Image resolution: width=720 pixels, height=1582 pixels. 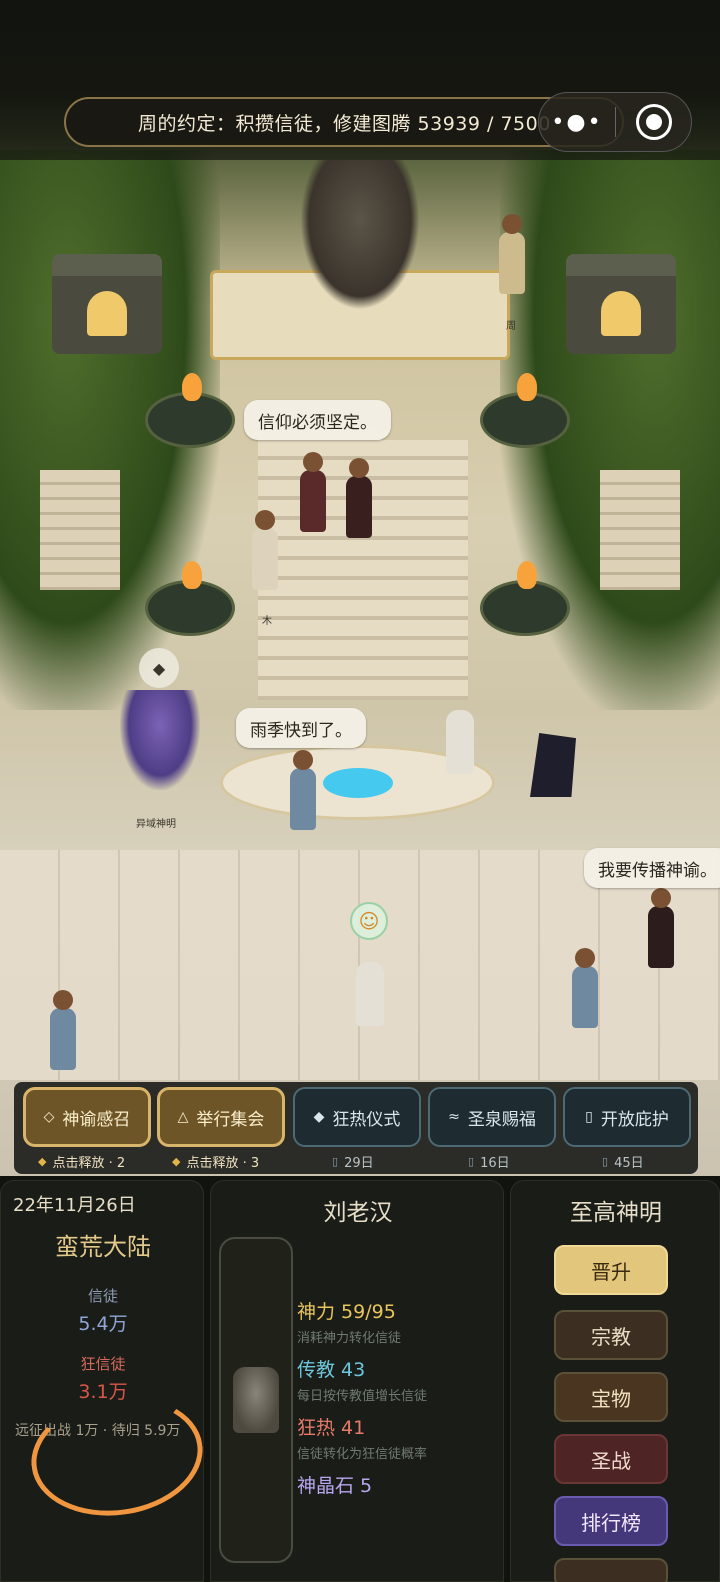 I want to click on speech-bubble-rain: 雨季快到了。, so click(x=301, y=728).